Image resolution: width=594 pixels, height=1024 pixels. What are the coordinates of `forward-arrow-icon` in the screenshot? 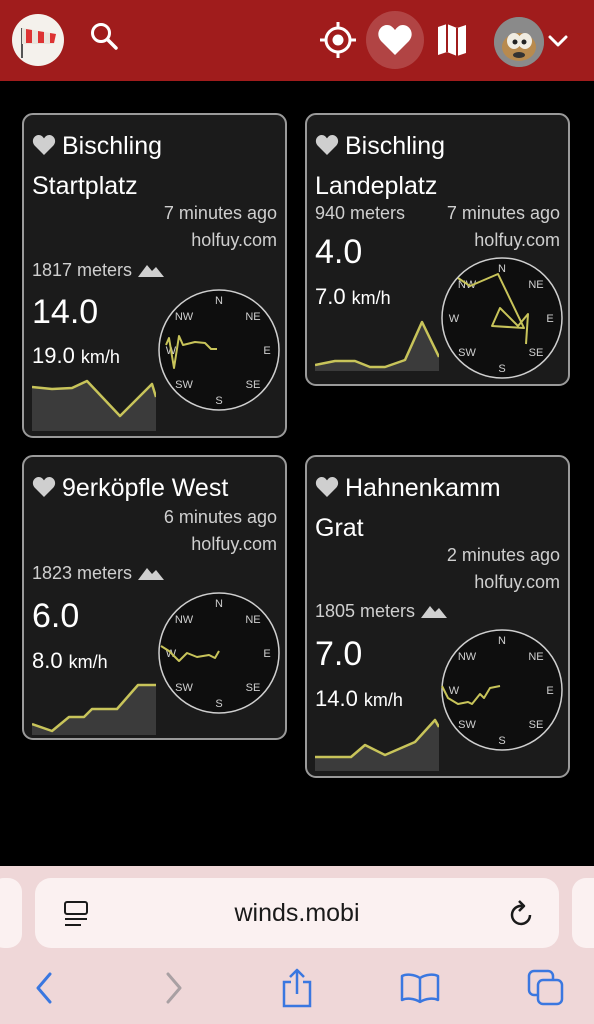 It's located at (174, 988).